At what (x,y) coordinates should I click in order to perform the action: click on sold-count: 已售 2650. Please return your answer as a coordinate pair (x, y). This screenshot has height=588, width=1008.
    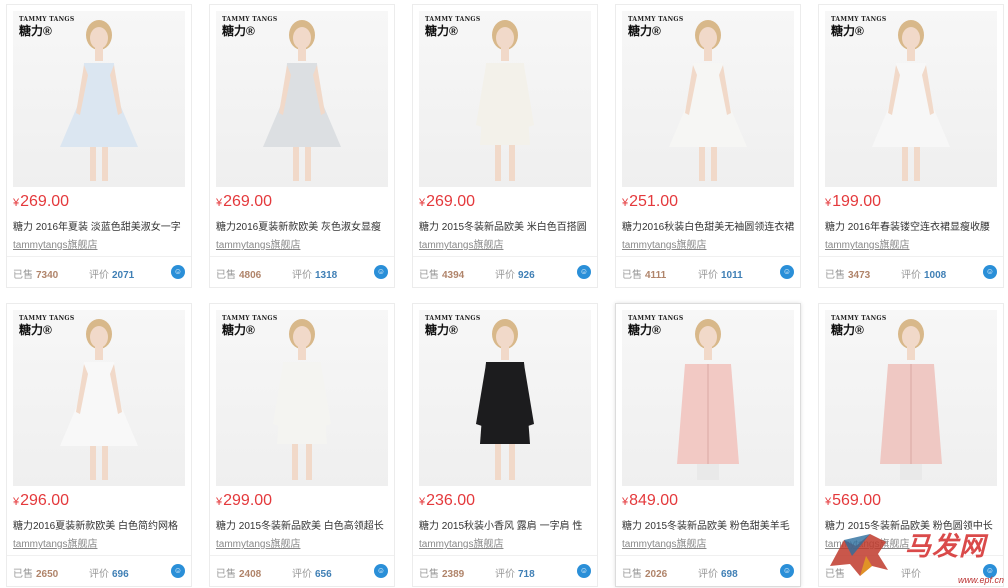
    Looking at the image, I should click on (36, 574).